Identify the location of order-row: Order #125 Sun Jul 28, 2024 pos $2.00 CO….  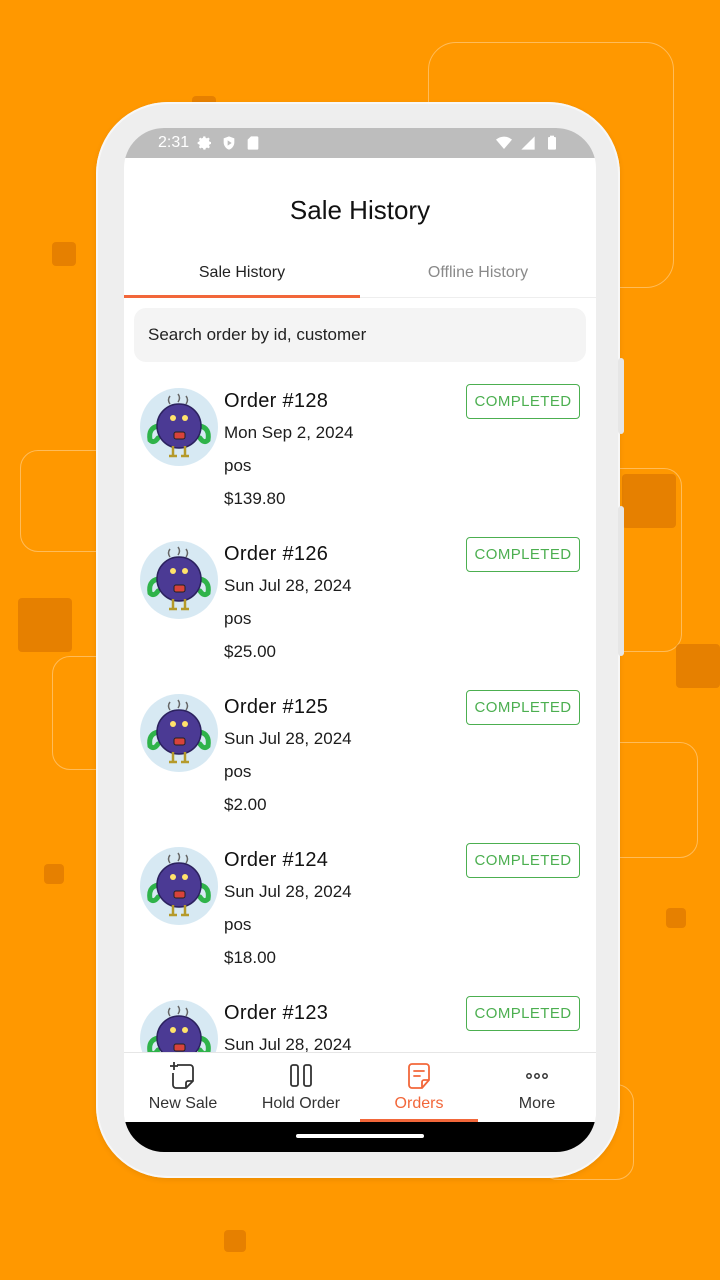
(360, 754).